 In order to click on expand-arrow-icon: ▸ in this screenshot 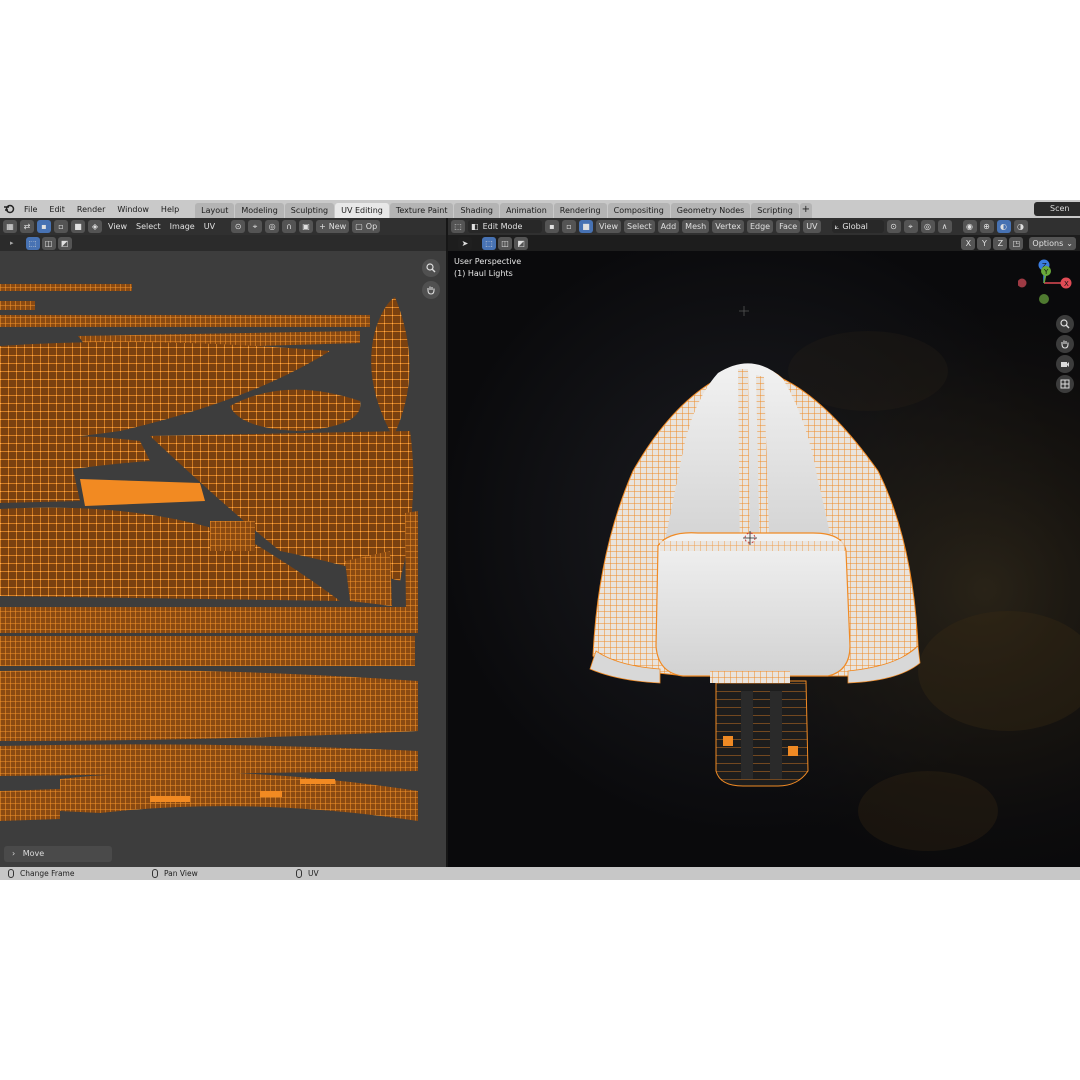, I will do `click(12, 243)`.